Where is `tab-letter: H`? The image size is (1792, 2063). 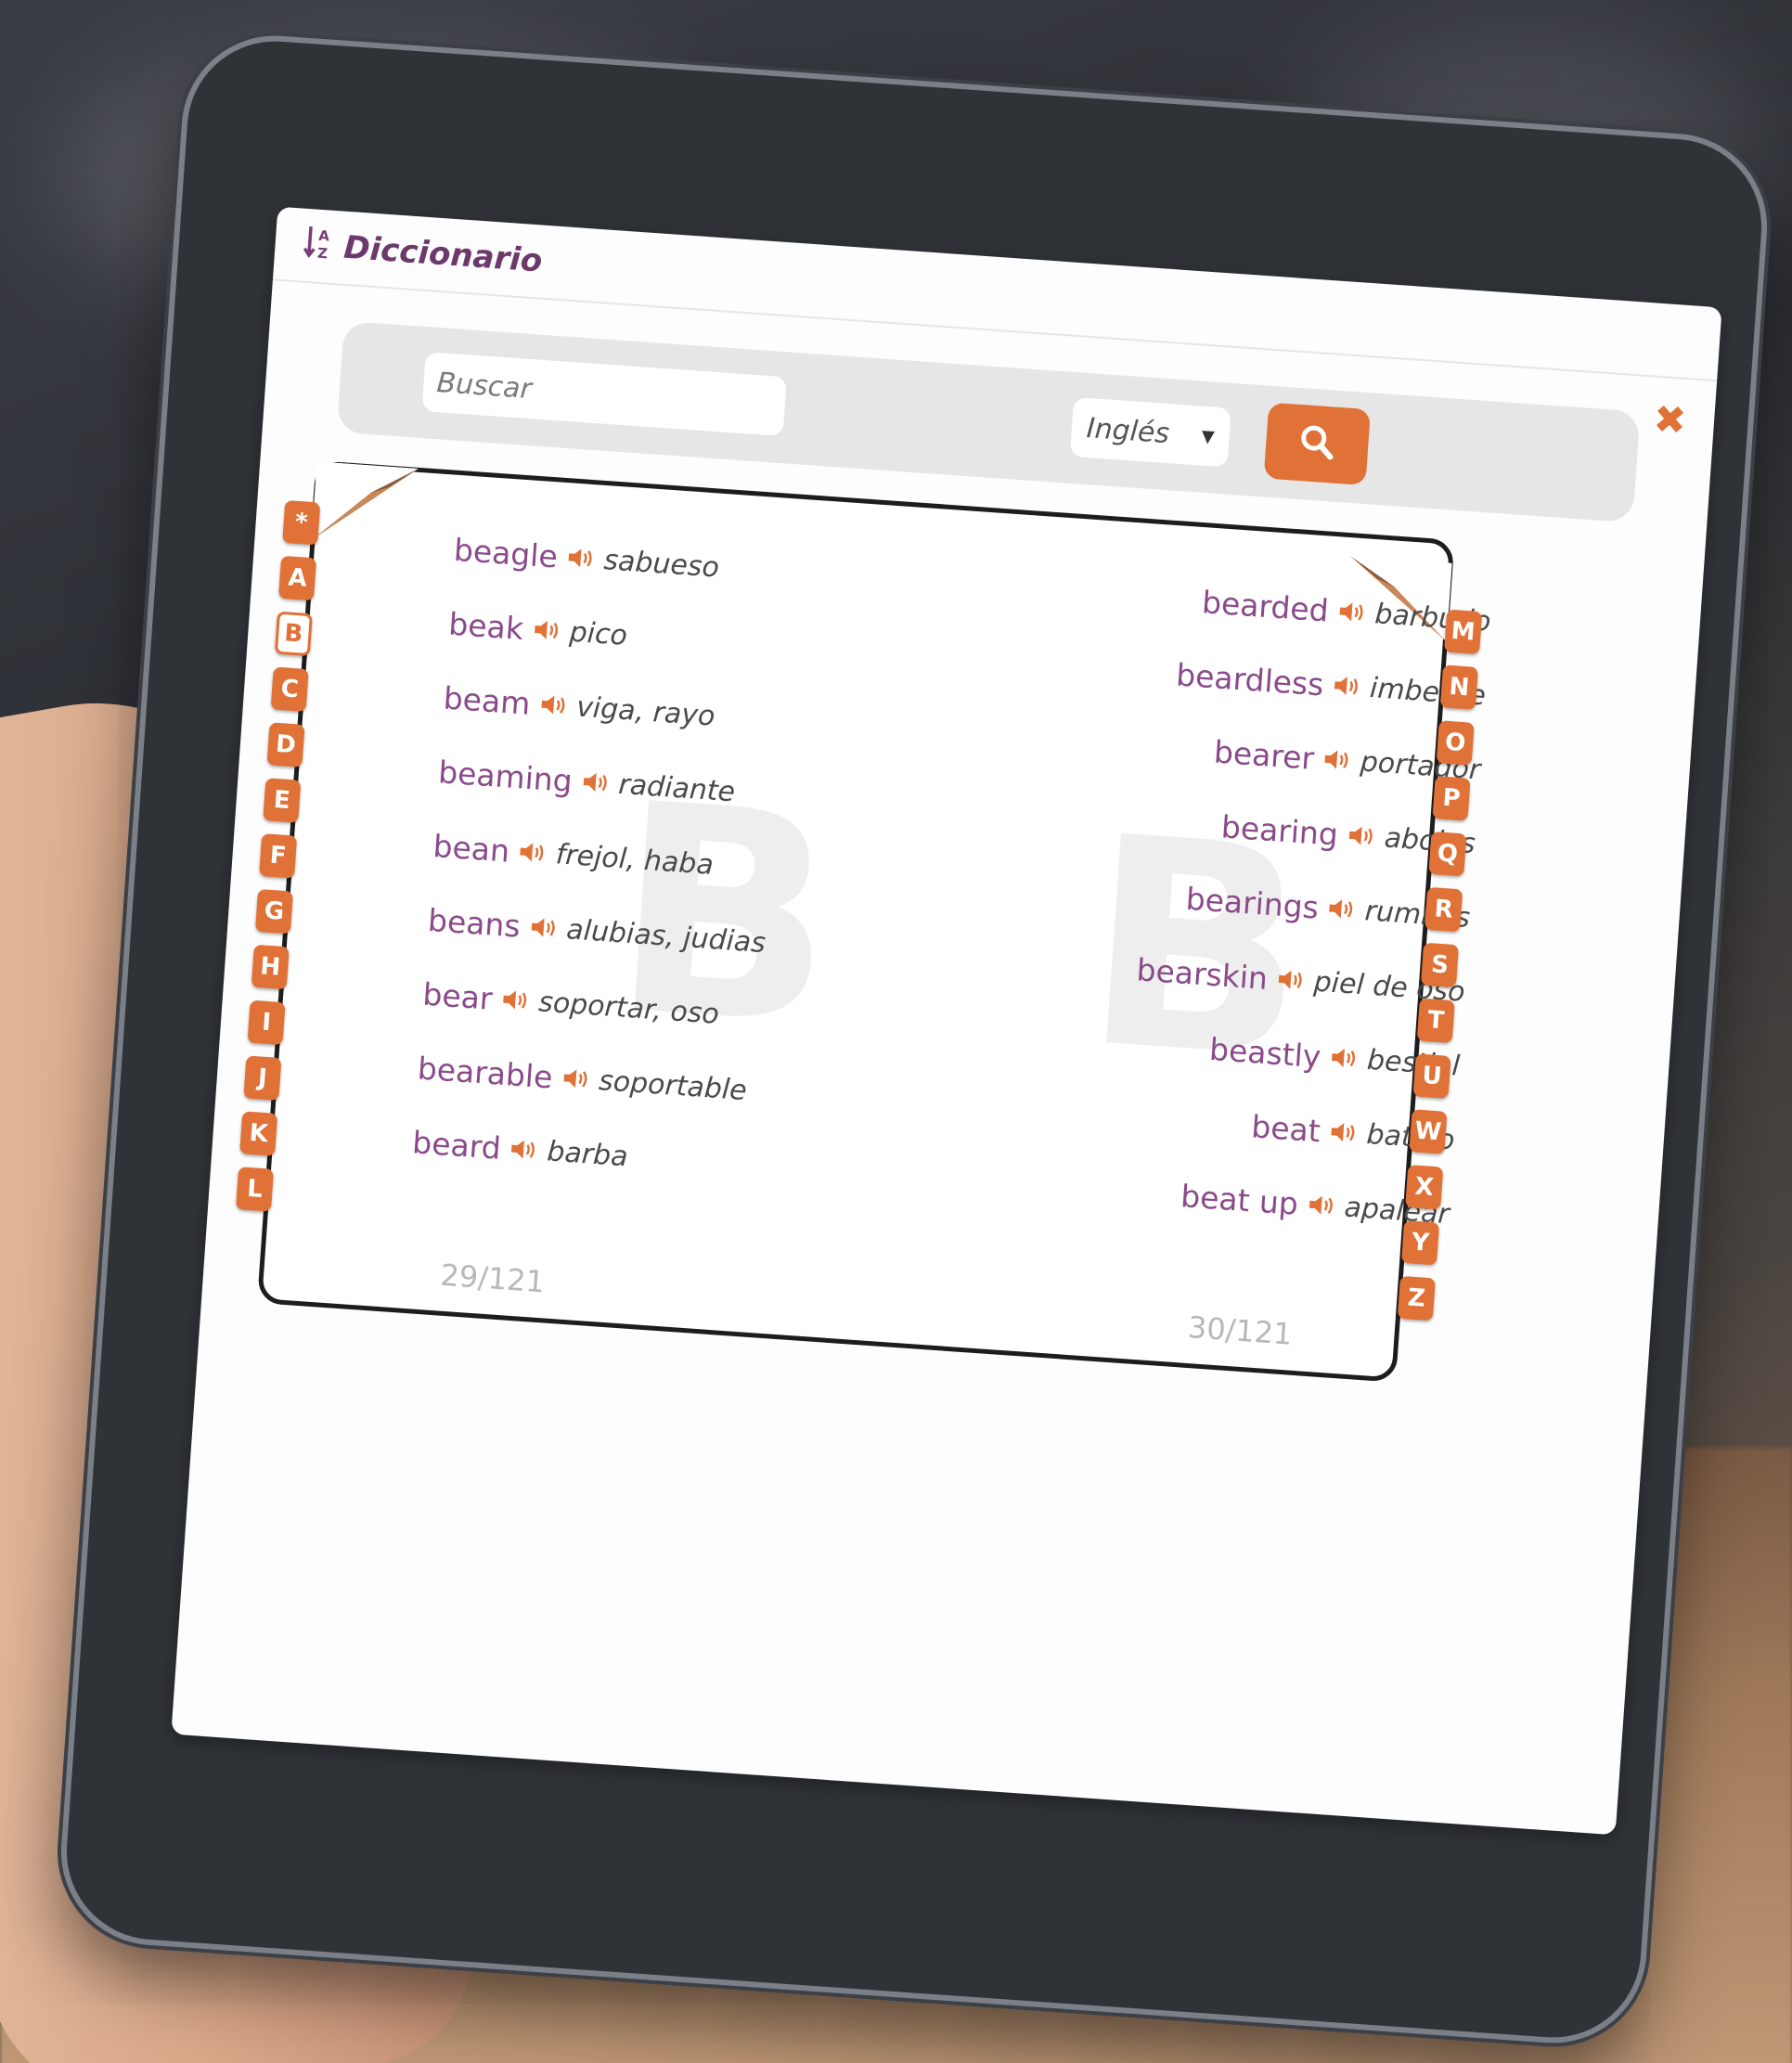
tab-letter: H is located at coordinates (270, 967).